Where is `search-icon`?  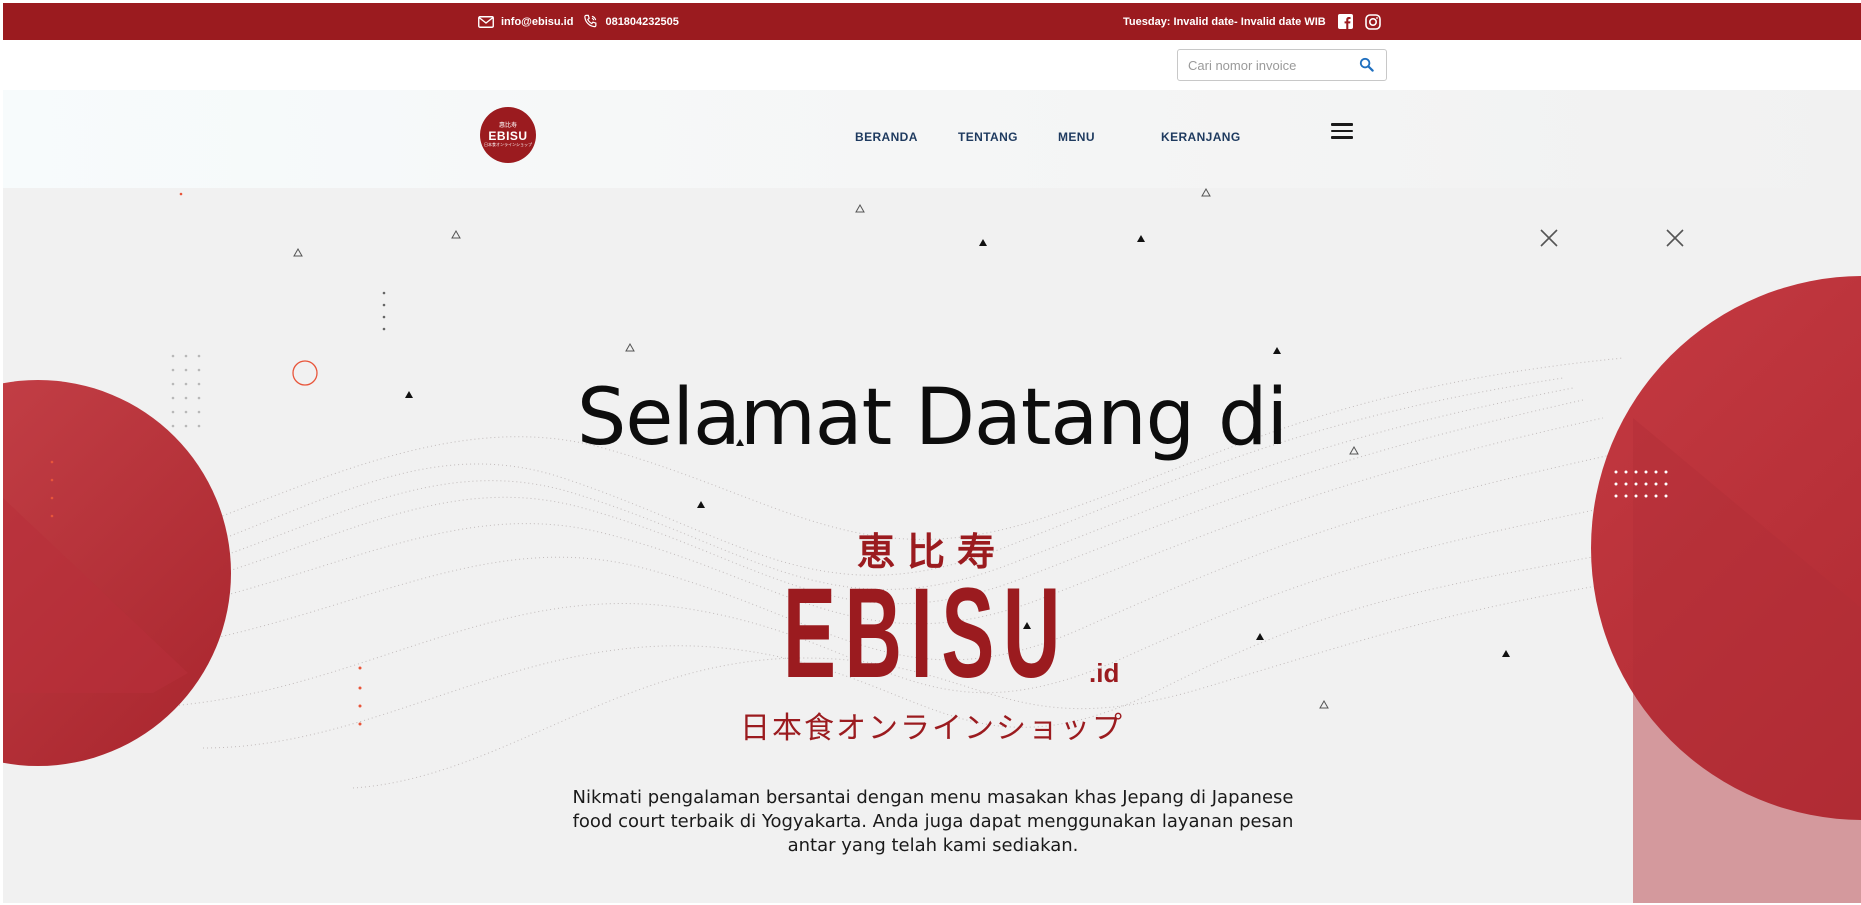
search-icon is located at coordinates (1366, 67).